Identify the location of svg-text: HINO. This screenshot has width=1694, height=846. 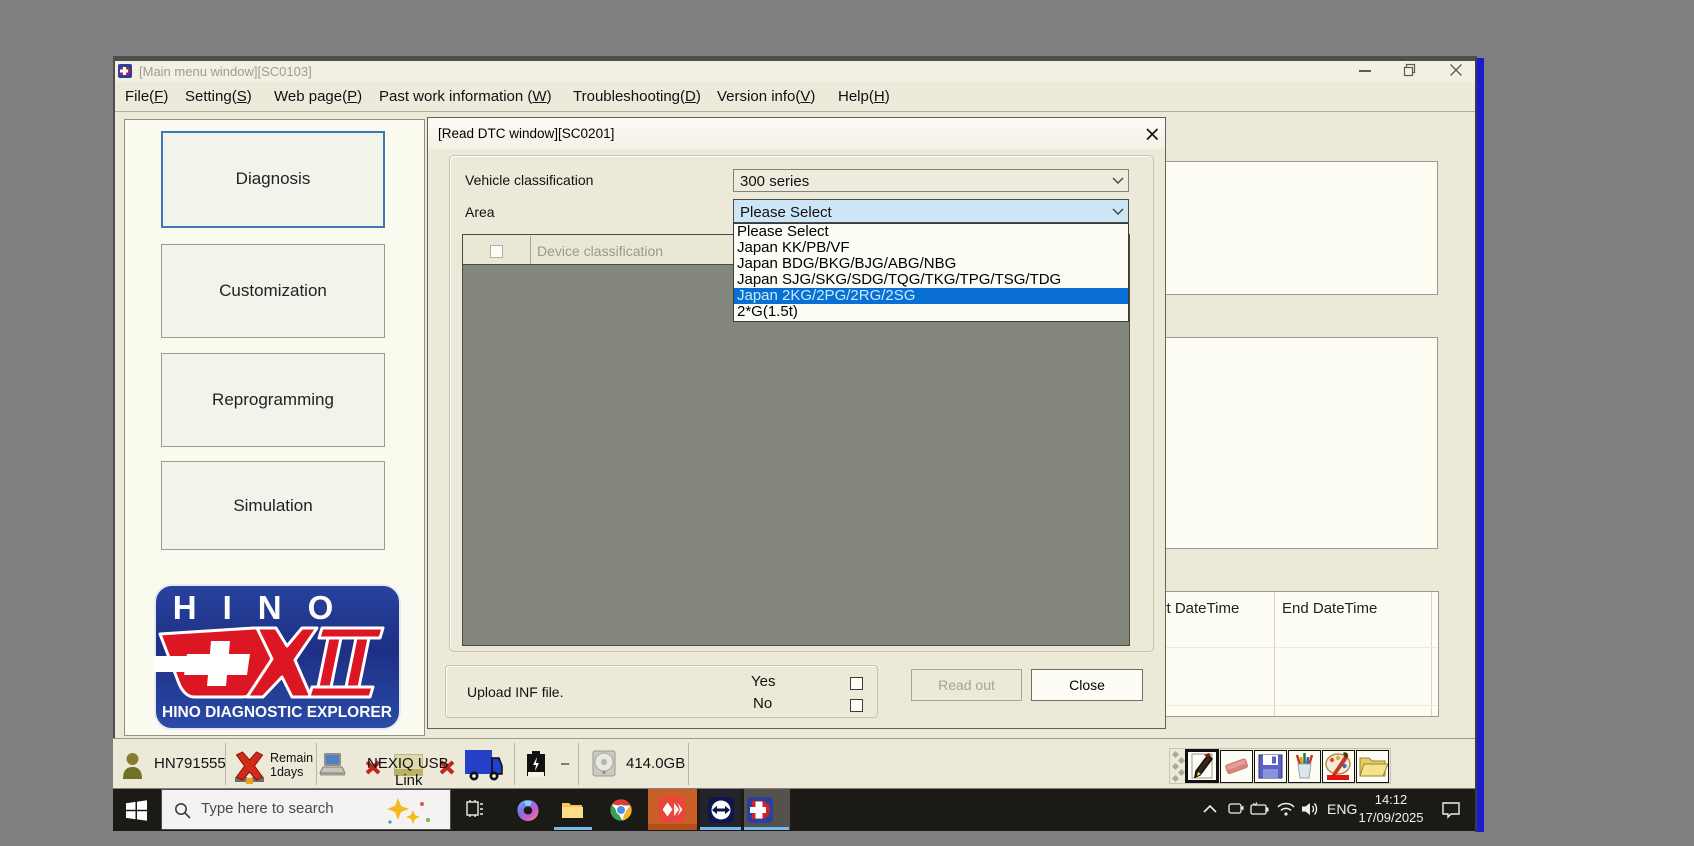
(266, 607).